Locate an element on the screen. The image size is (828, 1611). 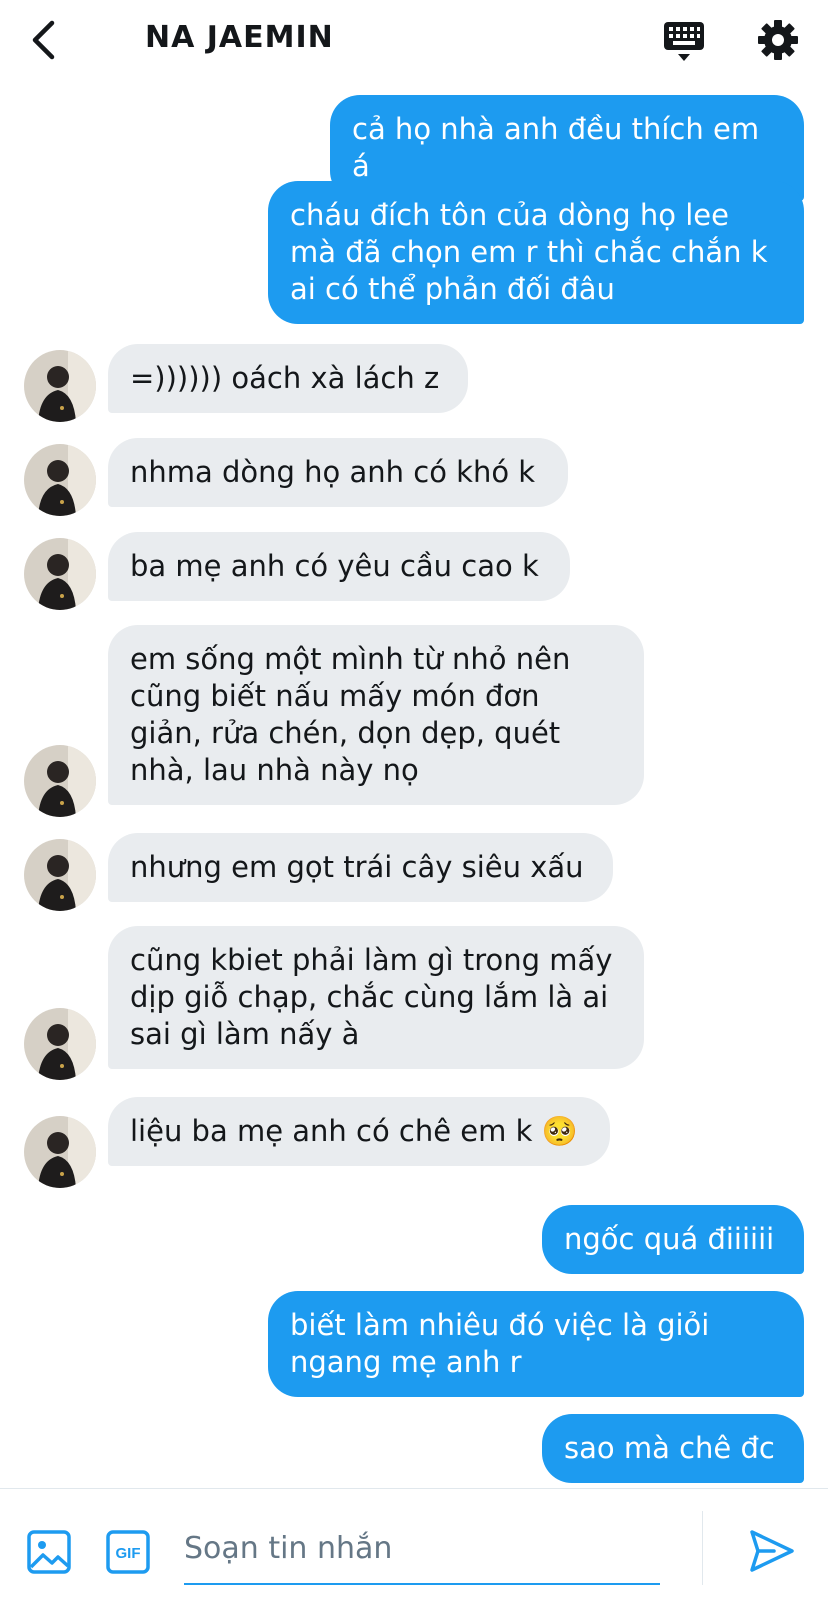
received-message: nhma dòng họ anh có khó k is located at coordinates (338, 472).